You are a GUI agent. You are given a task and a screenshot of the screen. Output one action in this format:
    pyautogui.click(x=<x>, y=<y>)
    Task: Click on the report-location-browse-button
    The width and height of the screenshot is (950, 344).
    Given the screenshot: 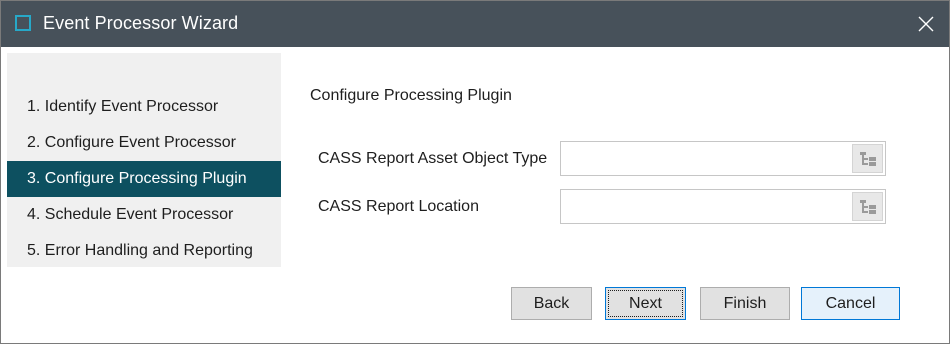 What is the action you would take?
    pyautogui.click(x=867, y=206)
    